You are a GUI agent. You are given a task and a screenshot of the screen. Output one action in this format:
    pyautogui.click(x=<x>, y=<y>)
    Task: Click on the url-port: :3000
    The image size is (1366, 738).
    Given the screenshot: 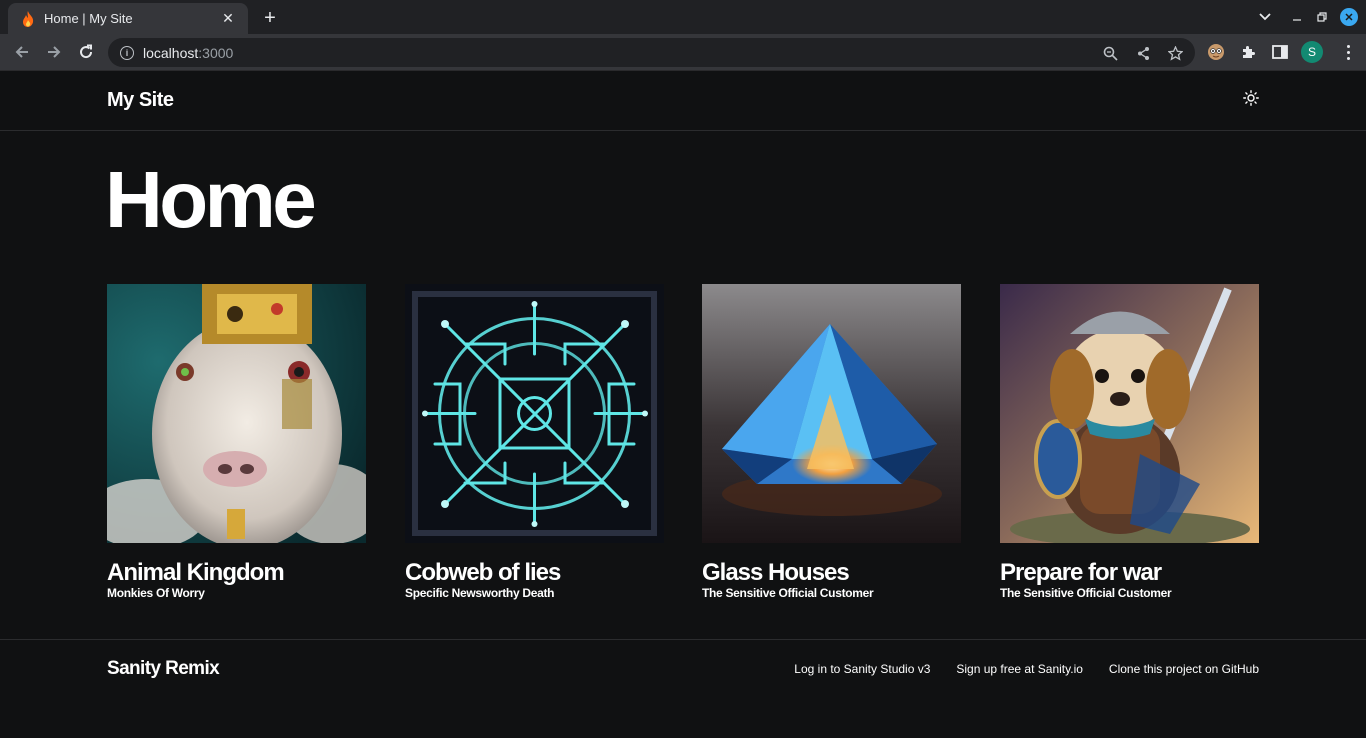 What is the action you would take?
    pyautogui.click(x=216, y=52)
    